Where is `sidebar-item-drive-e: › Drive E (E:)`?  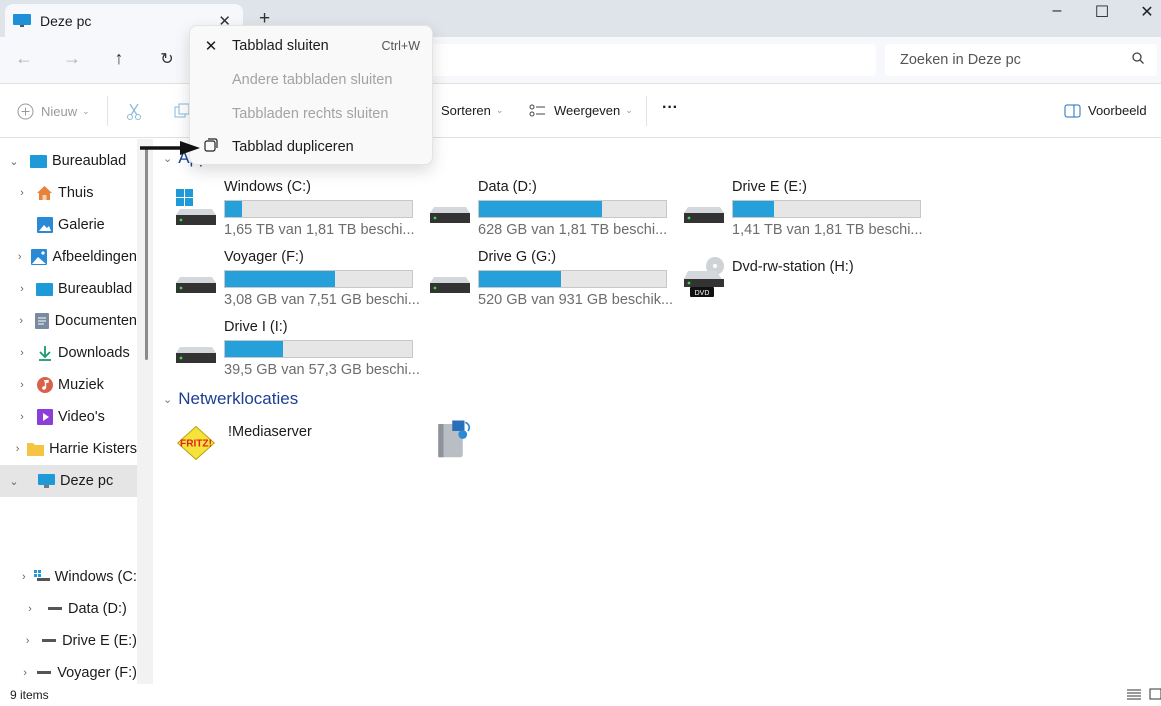
sidebar-item-drive-e: › Drive E (E:) is located at coordinates (68, 641).